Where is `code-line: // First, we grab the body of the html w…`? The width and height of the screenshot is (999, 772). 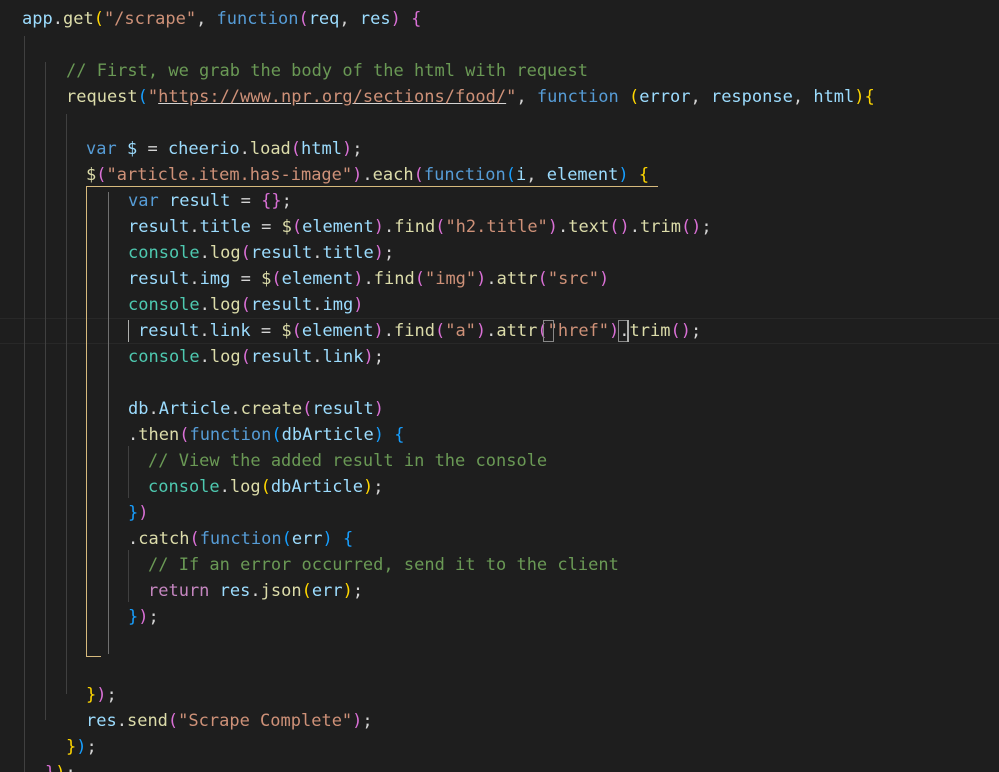 code-line: // First, we grab the body of the html w… is located at coordinates (327, 71).